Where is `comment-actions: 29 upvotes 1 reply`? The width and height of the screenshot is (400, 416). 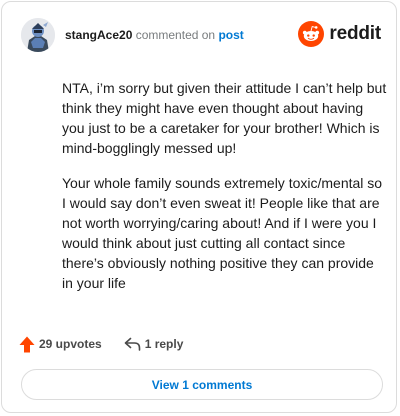 comment-actions: 29 upvotes 1 reply is located at coordinates (199, 344).